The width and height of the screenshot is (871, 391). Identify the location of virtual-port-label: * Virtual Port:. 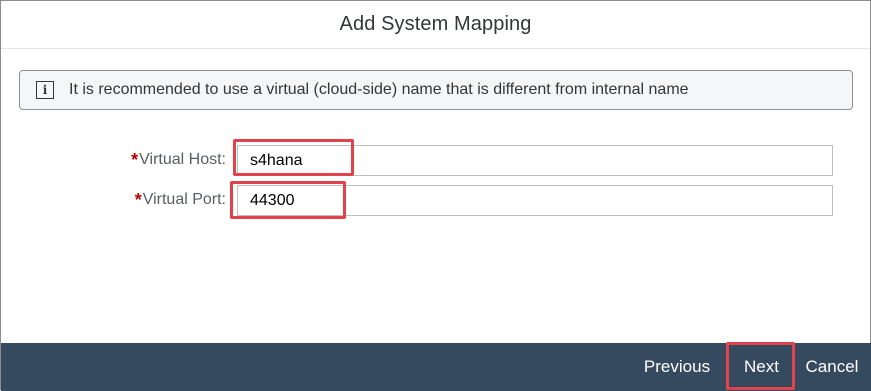
(180, 200).